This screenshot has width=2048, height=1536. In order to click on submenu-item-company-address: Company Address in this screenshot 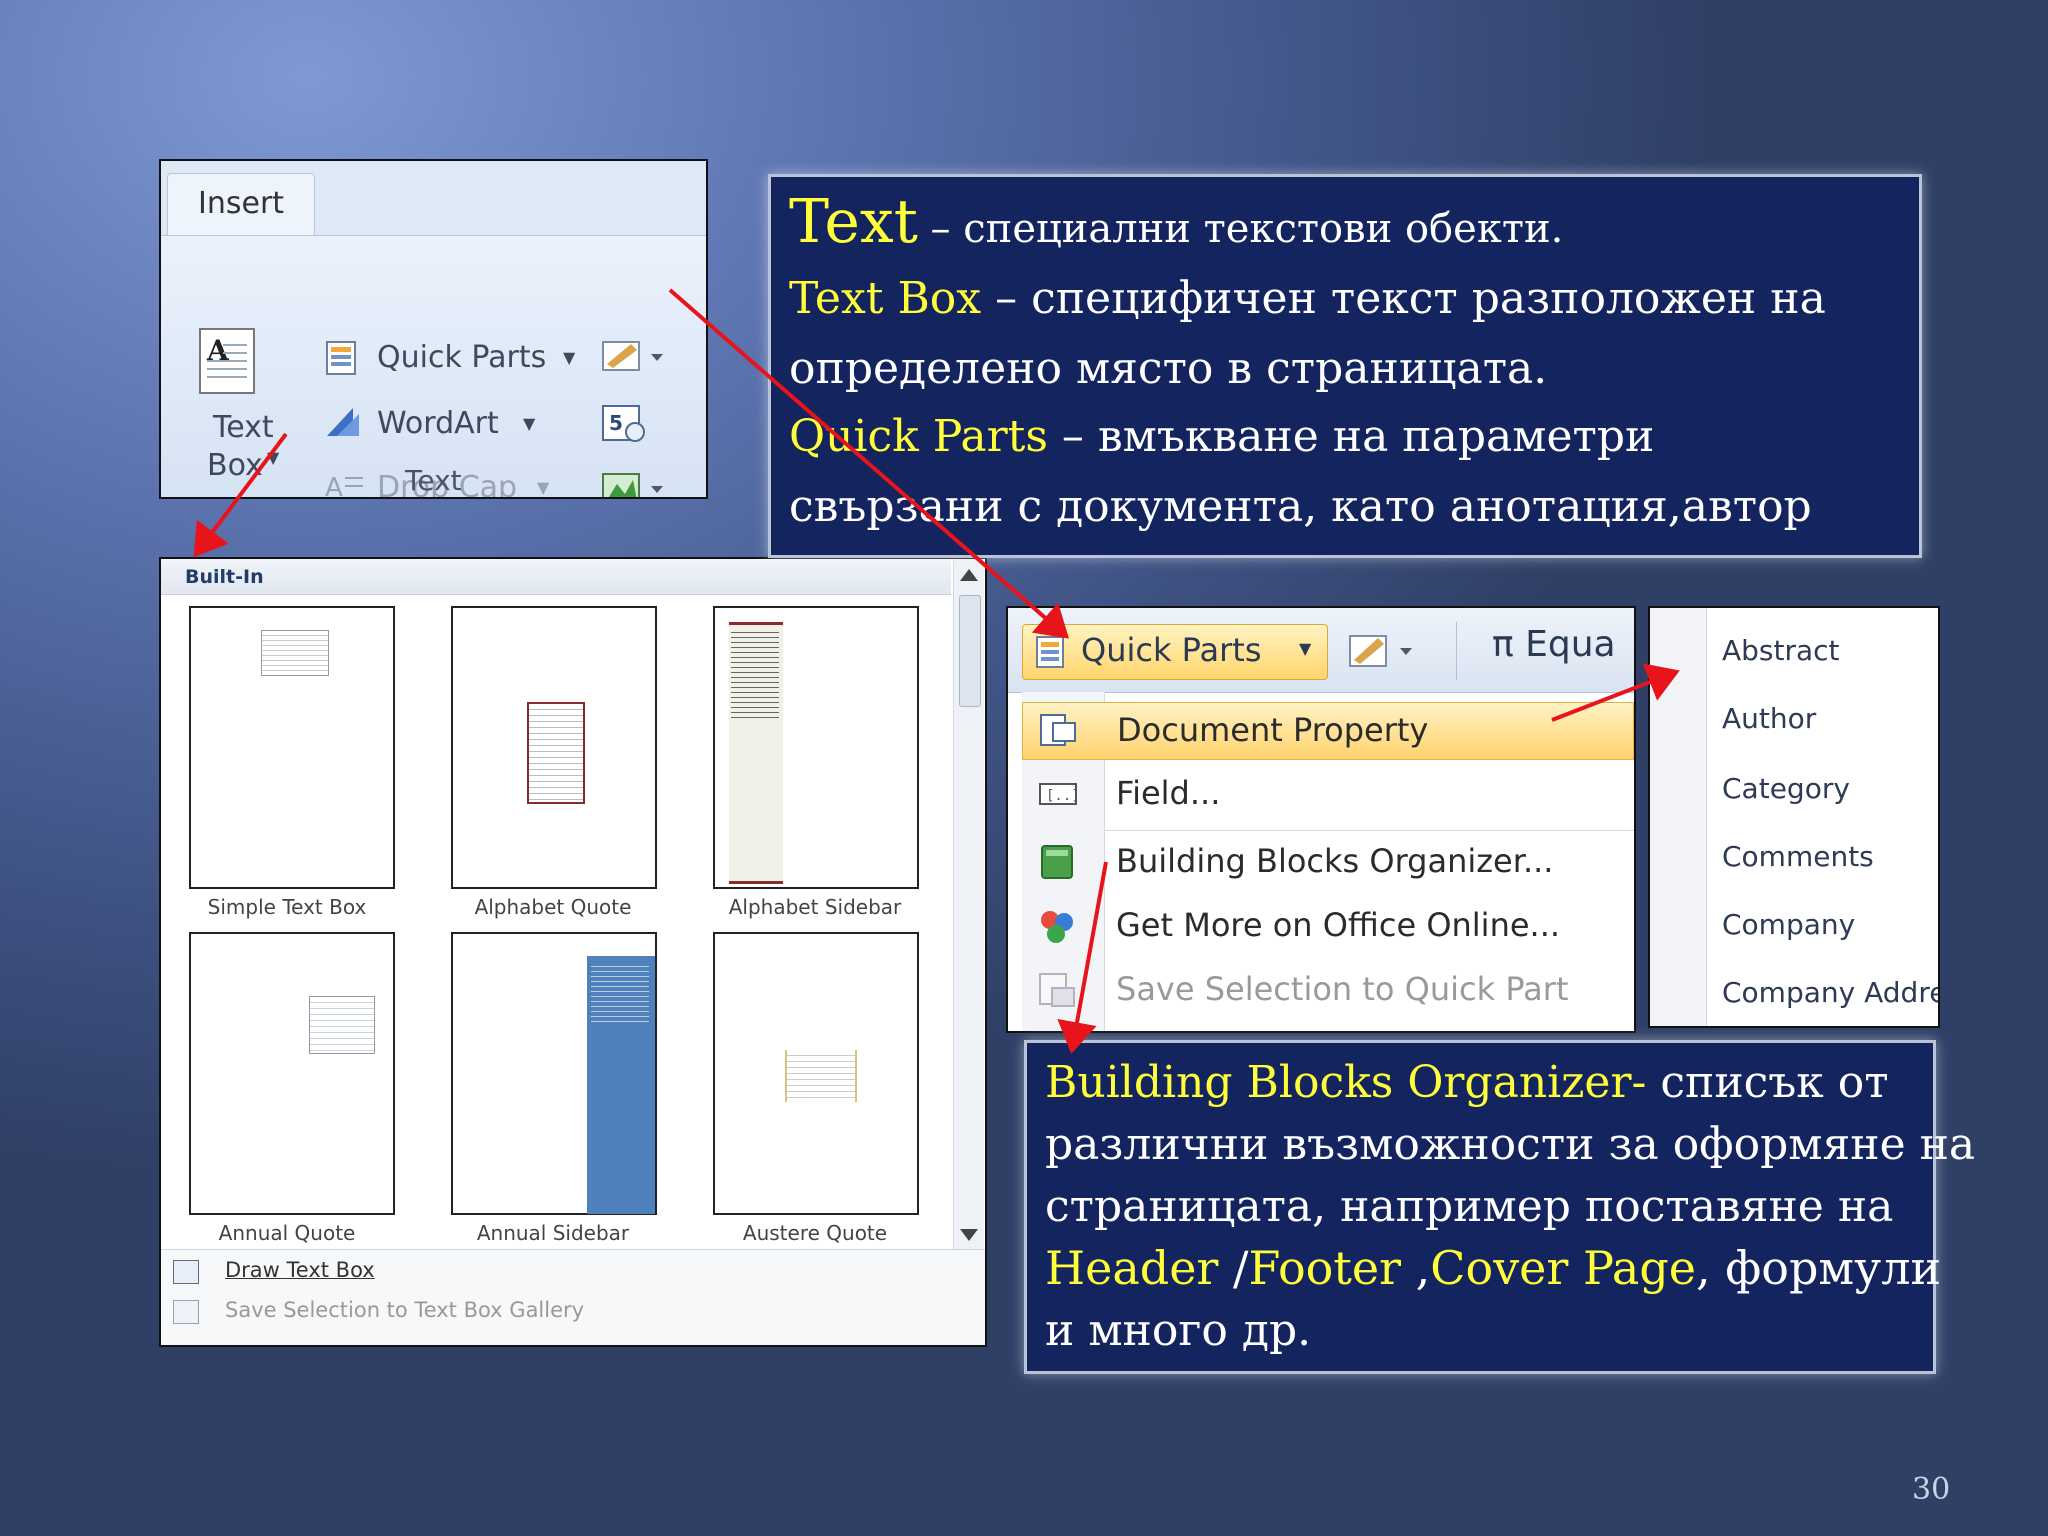, I will do `click(1830, 992)`.